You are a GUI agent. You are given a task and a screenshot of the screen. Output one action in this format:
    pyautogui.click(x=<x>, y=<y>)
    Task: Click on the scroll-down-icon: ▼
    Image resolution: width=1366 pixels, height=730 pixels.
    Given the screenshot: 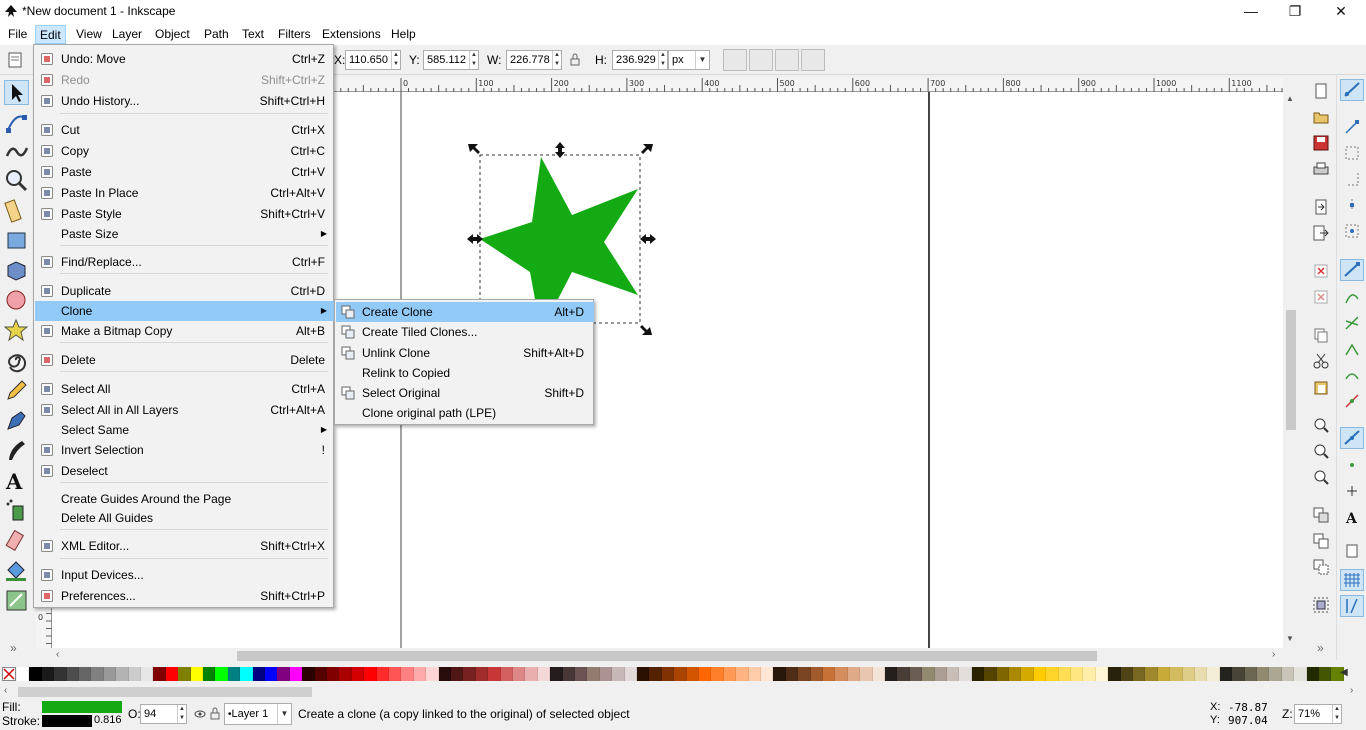 What is the action you would take?
    pyautogui.click(x=1290, y=638)
    